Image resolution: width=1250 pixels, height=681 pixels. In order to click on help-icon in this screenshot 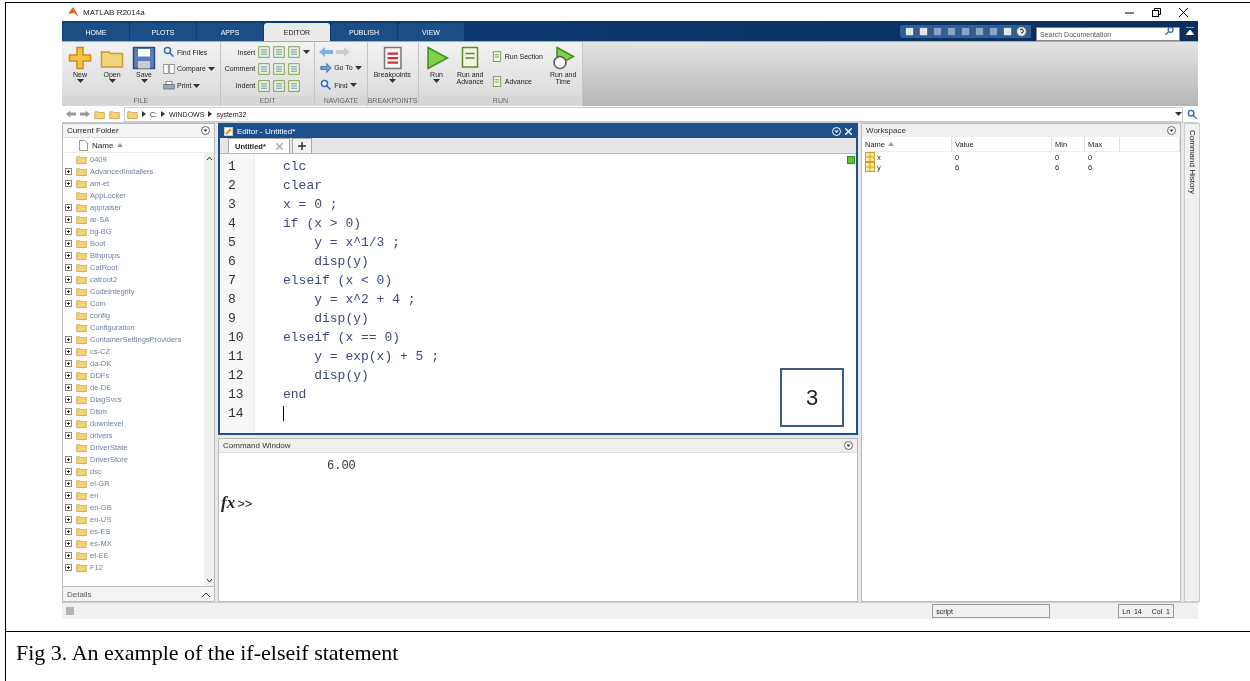, I will do `click(1021, 31)`.